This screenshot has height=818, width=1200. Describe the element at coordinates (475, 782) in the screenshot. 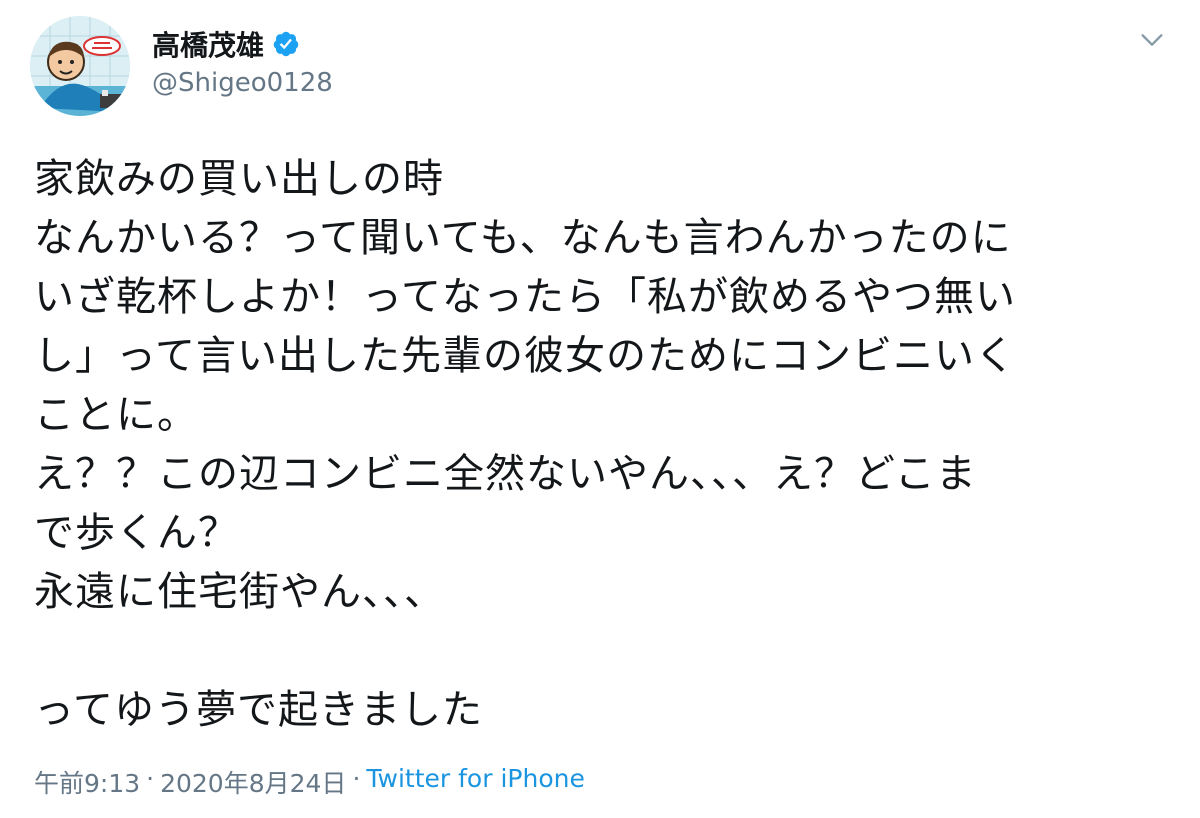

I see `tweet-source-link: Twitter for iPhone` at that location.